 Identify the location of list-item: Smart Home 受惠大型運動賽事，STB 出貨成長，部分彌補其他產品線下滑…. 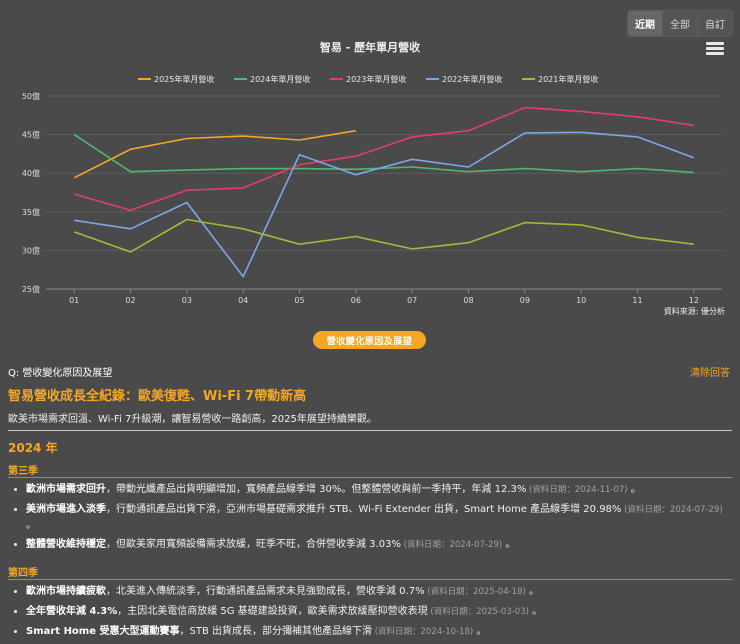
(379, 632).